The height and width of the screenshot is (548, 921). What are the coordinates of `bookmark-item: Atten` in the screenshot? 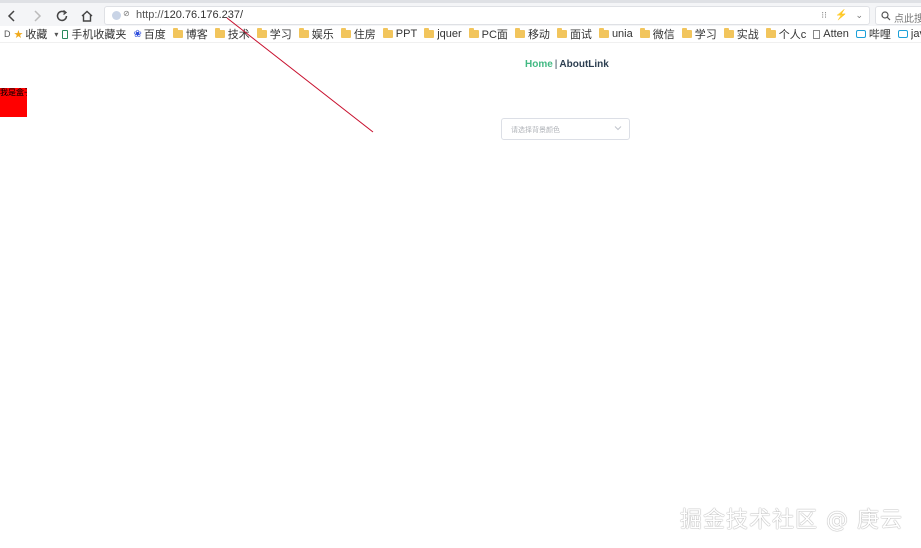 It's located at (831, 34).